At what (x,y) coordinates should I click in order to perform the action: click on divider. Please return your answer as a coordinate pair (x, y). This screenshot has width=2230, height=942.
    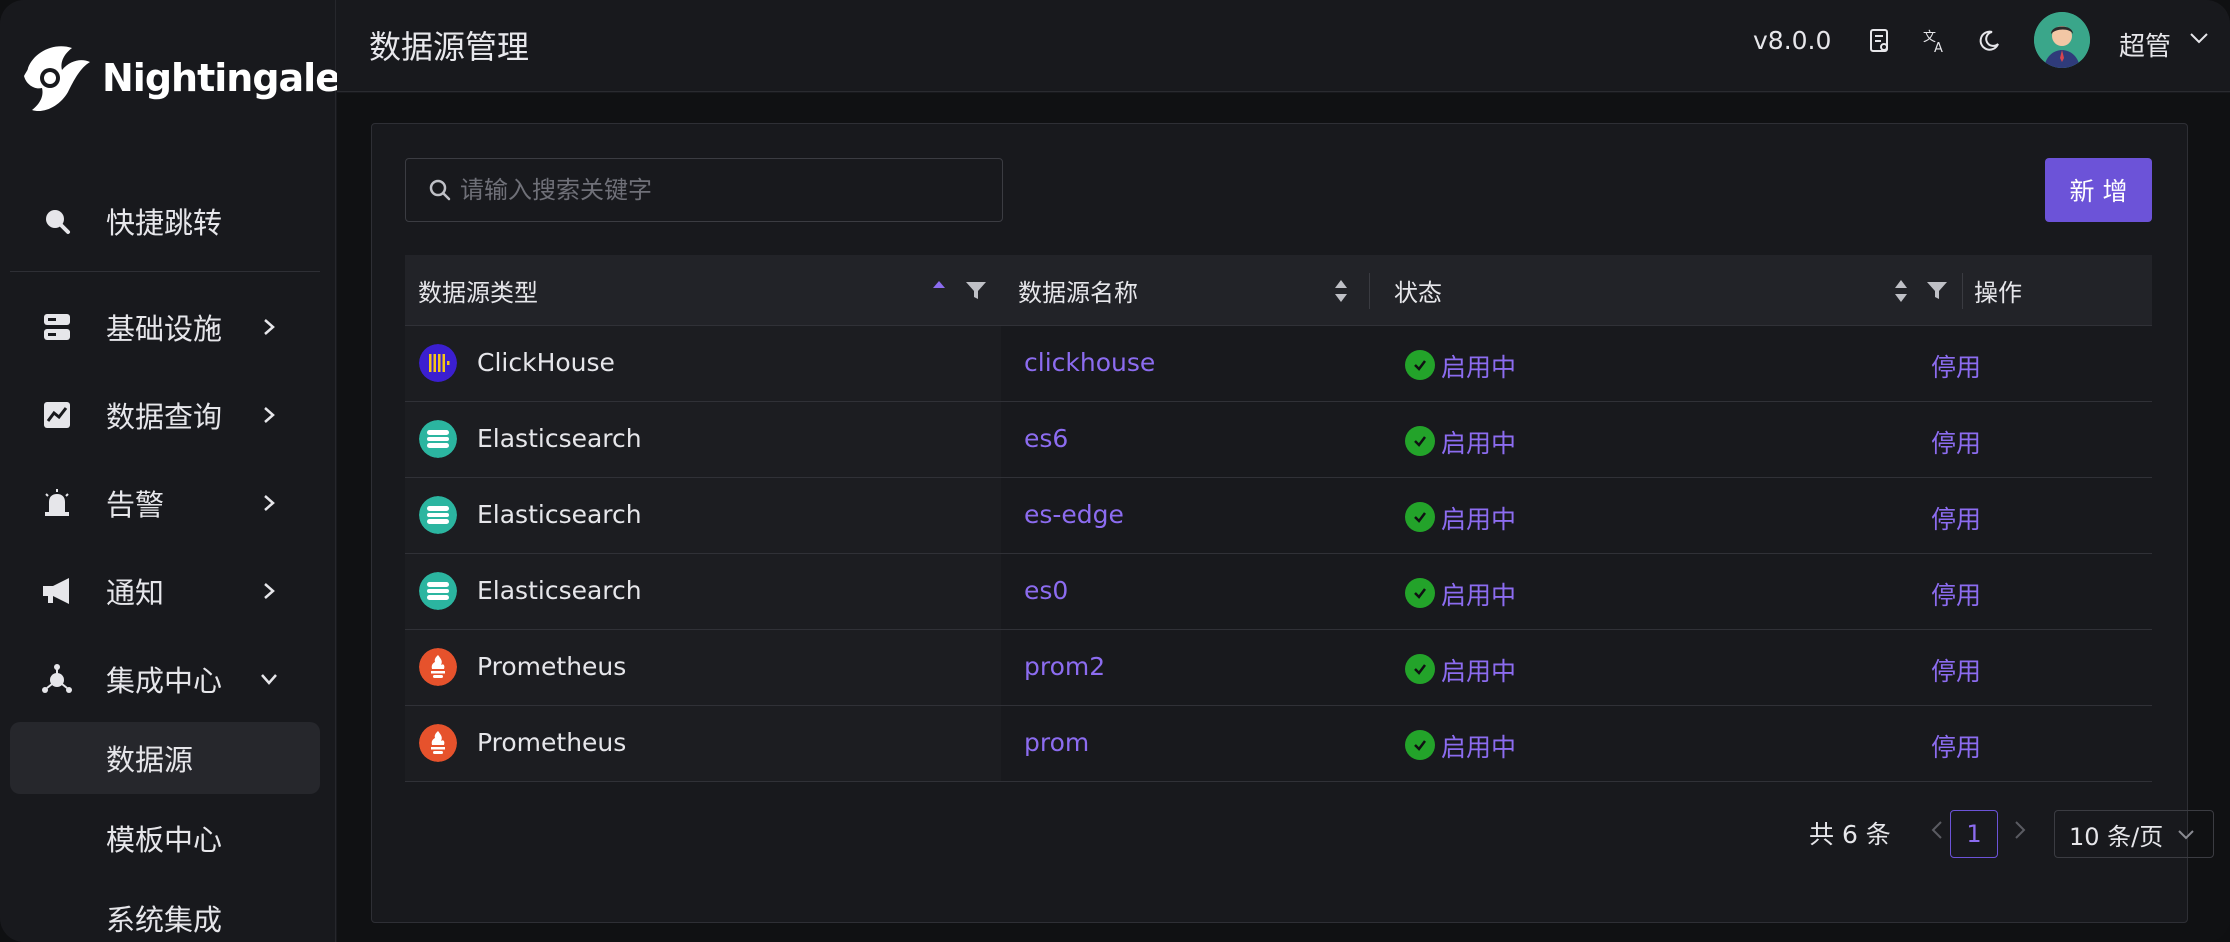
    Looking at the image, I should click on (165, 271).